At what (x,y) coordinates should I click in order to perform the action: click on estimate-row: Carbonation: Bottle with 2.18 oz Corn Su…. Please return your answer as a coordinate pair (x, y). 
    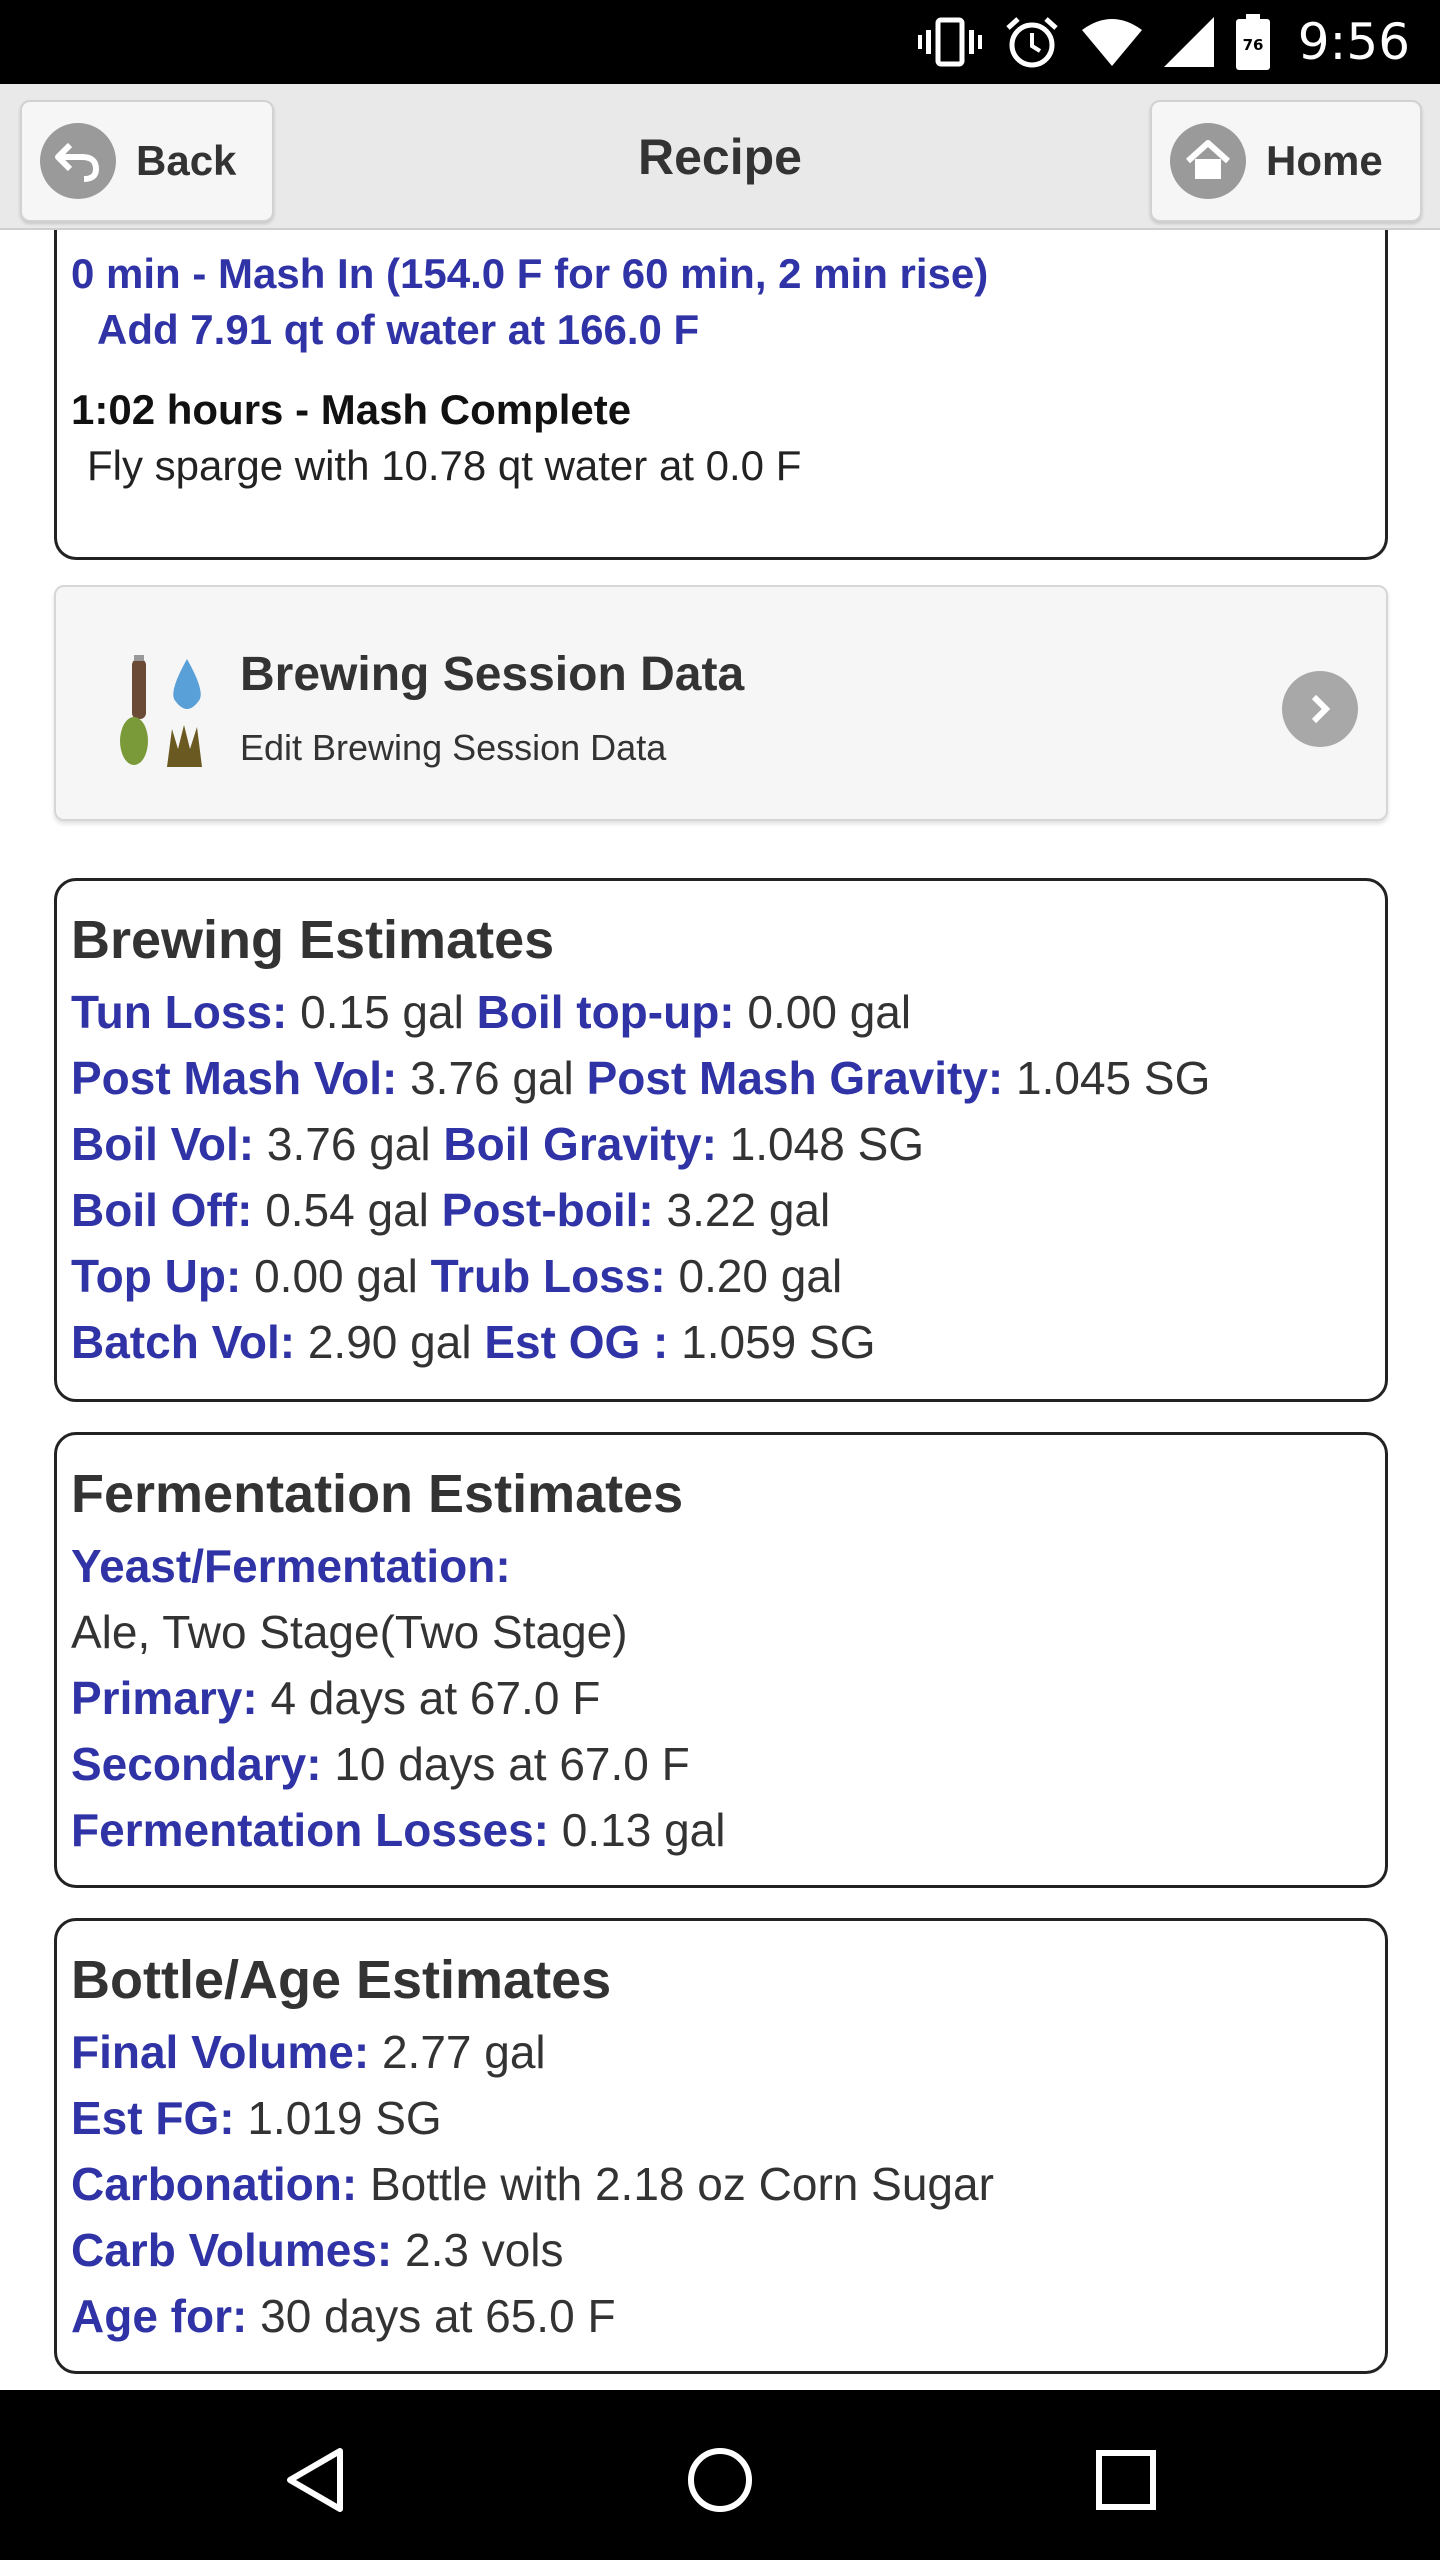
    Looking at the image, I should click on (532, 2184).